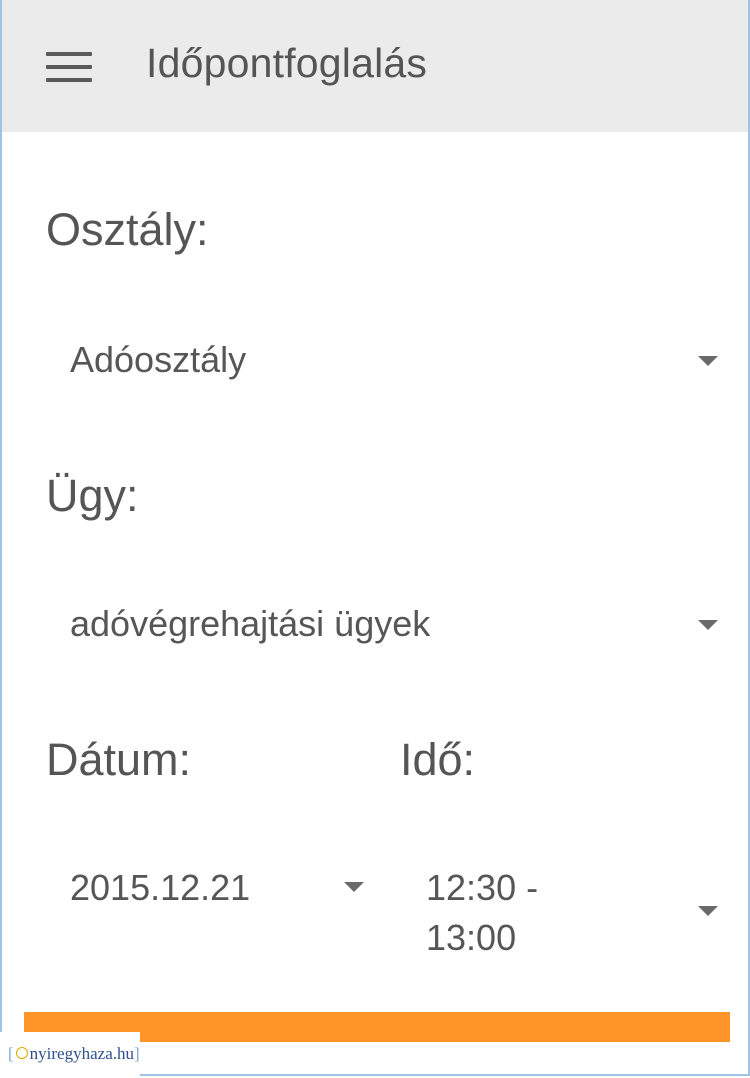 The image size is (750, 1078). What do you see at coordinates (81, 1053) in the screenshot?
I see `watermark-text: nyiregyhaza.hu` at bounding box center [81, 1053].